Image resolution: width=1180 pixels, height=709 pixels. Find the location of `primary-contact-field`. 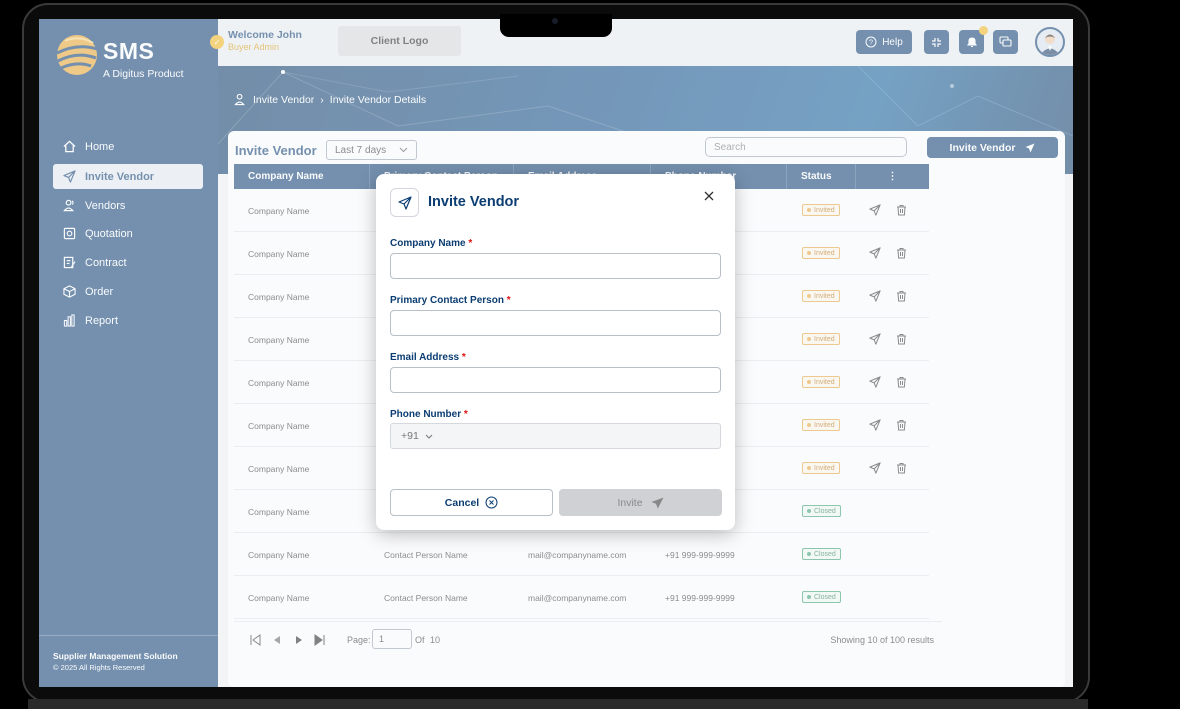

primary-contact-field is located at coordinates (555, 323).